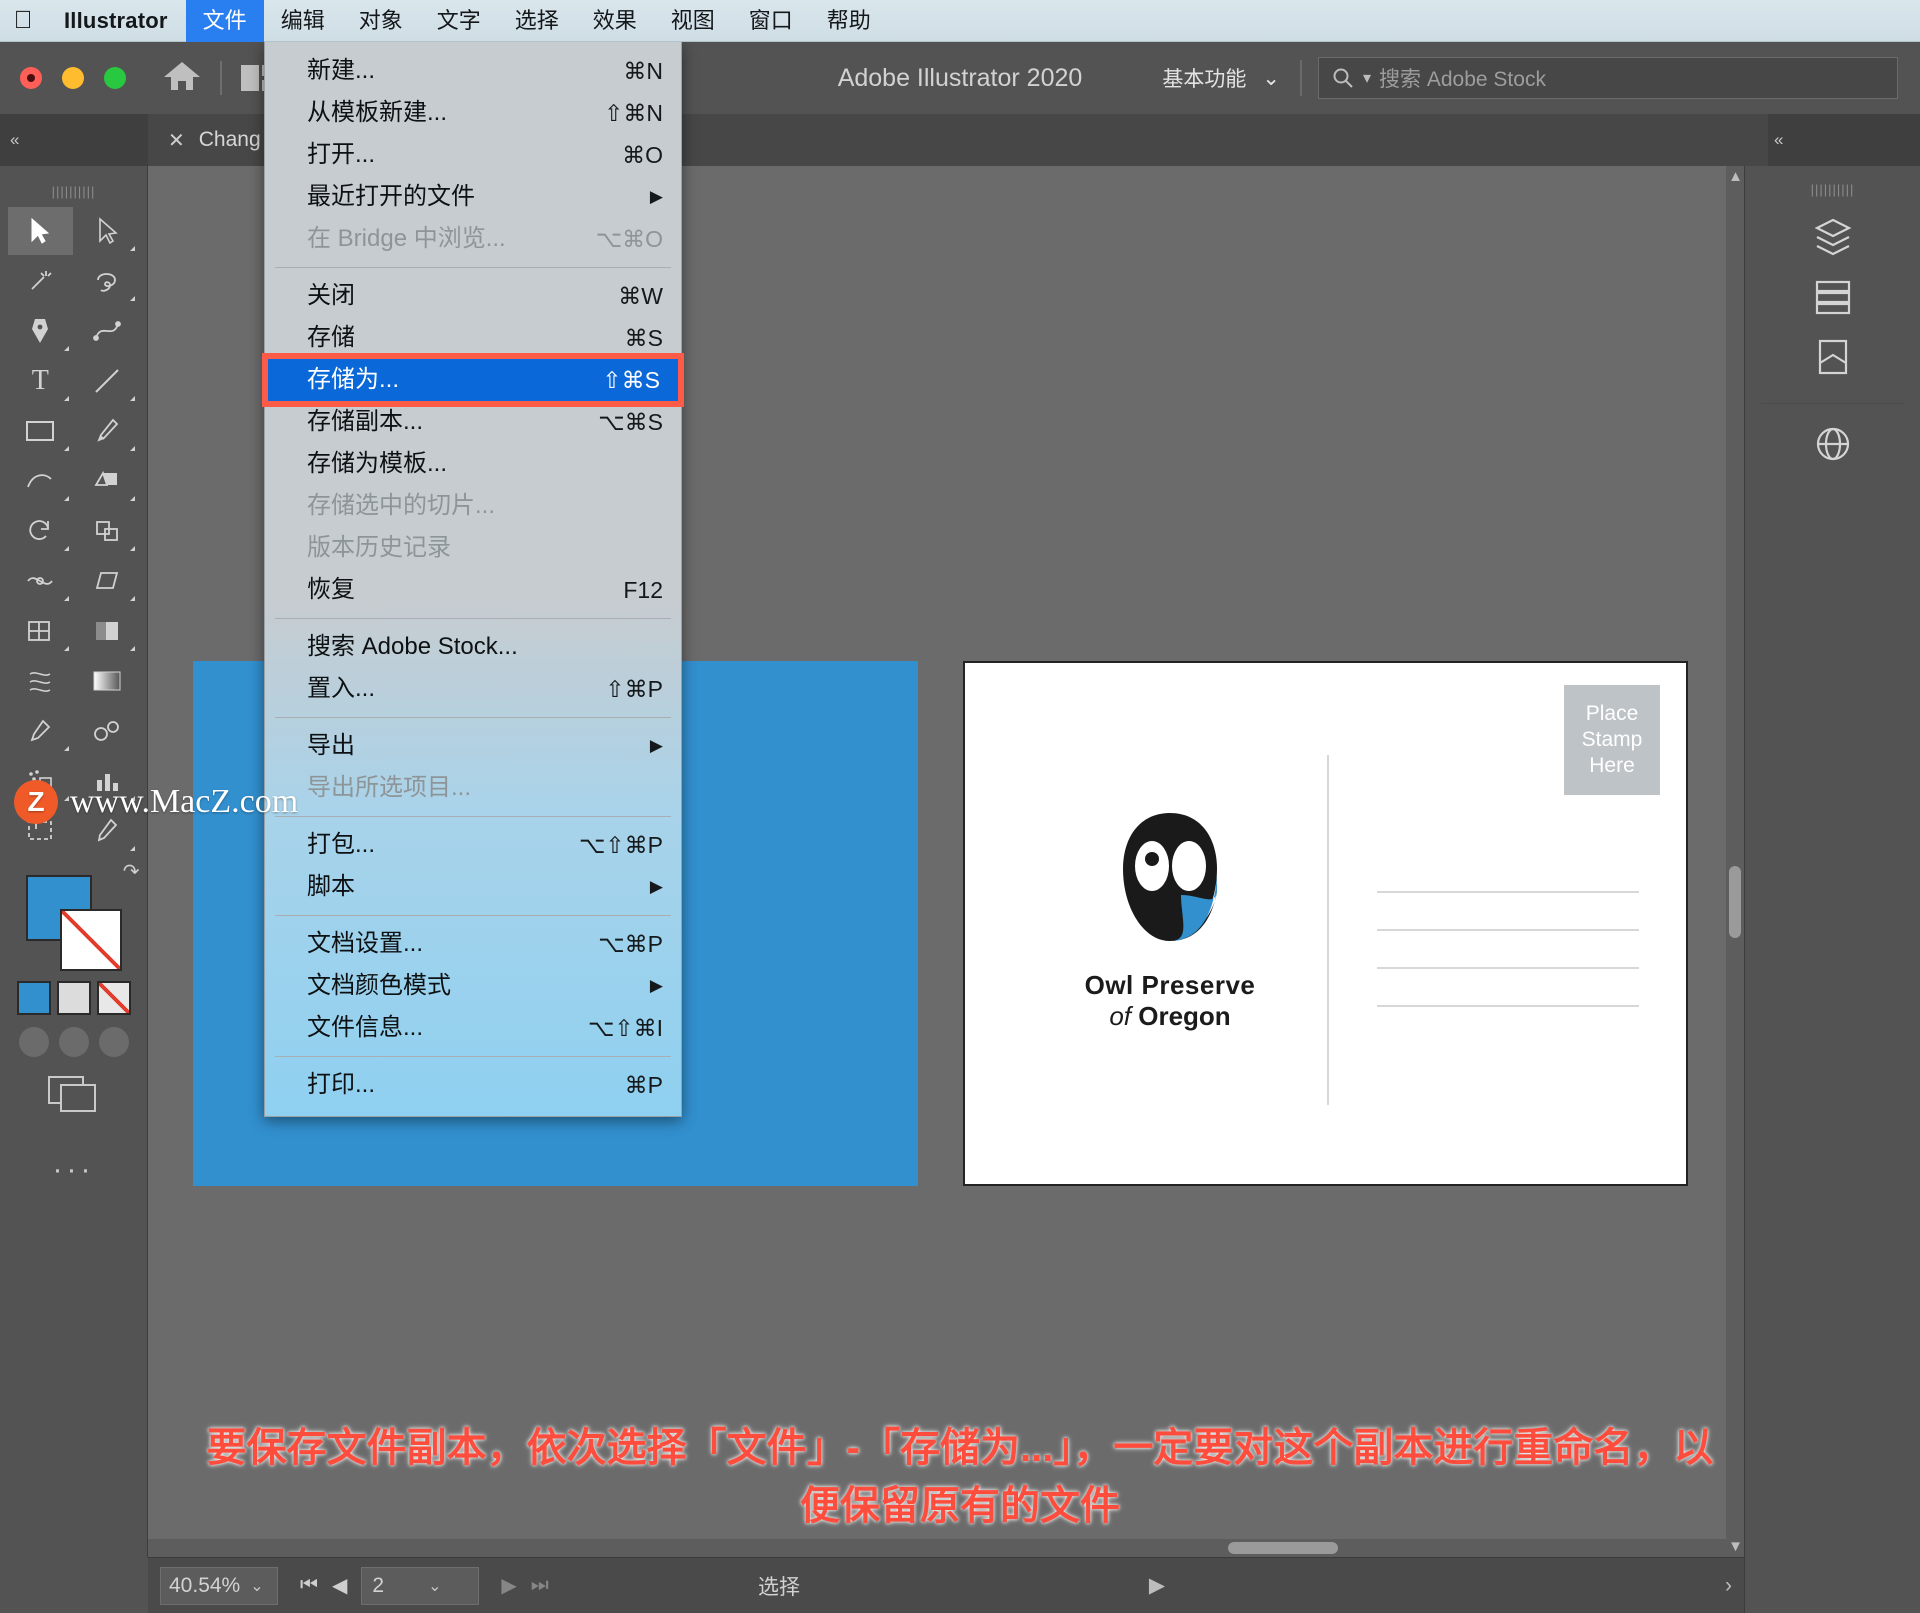 Image resolution: width=1920 pixels, height=1613 pixels. I want to click on draw-behind-icon, so click(73, 1042).